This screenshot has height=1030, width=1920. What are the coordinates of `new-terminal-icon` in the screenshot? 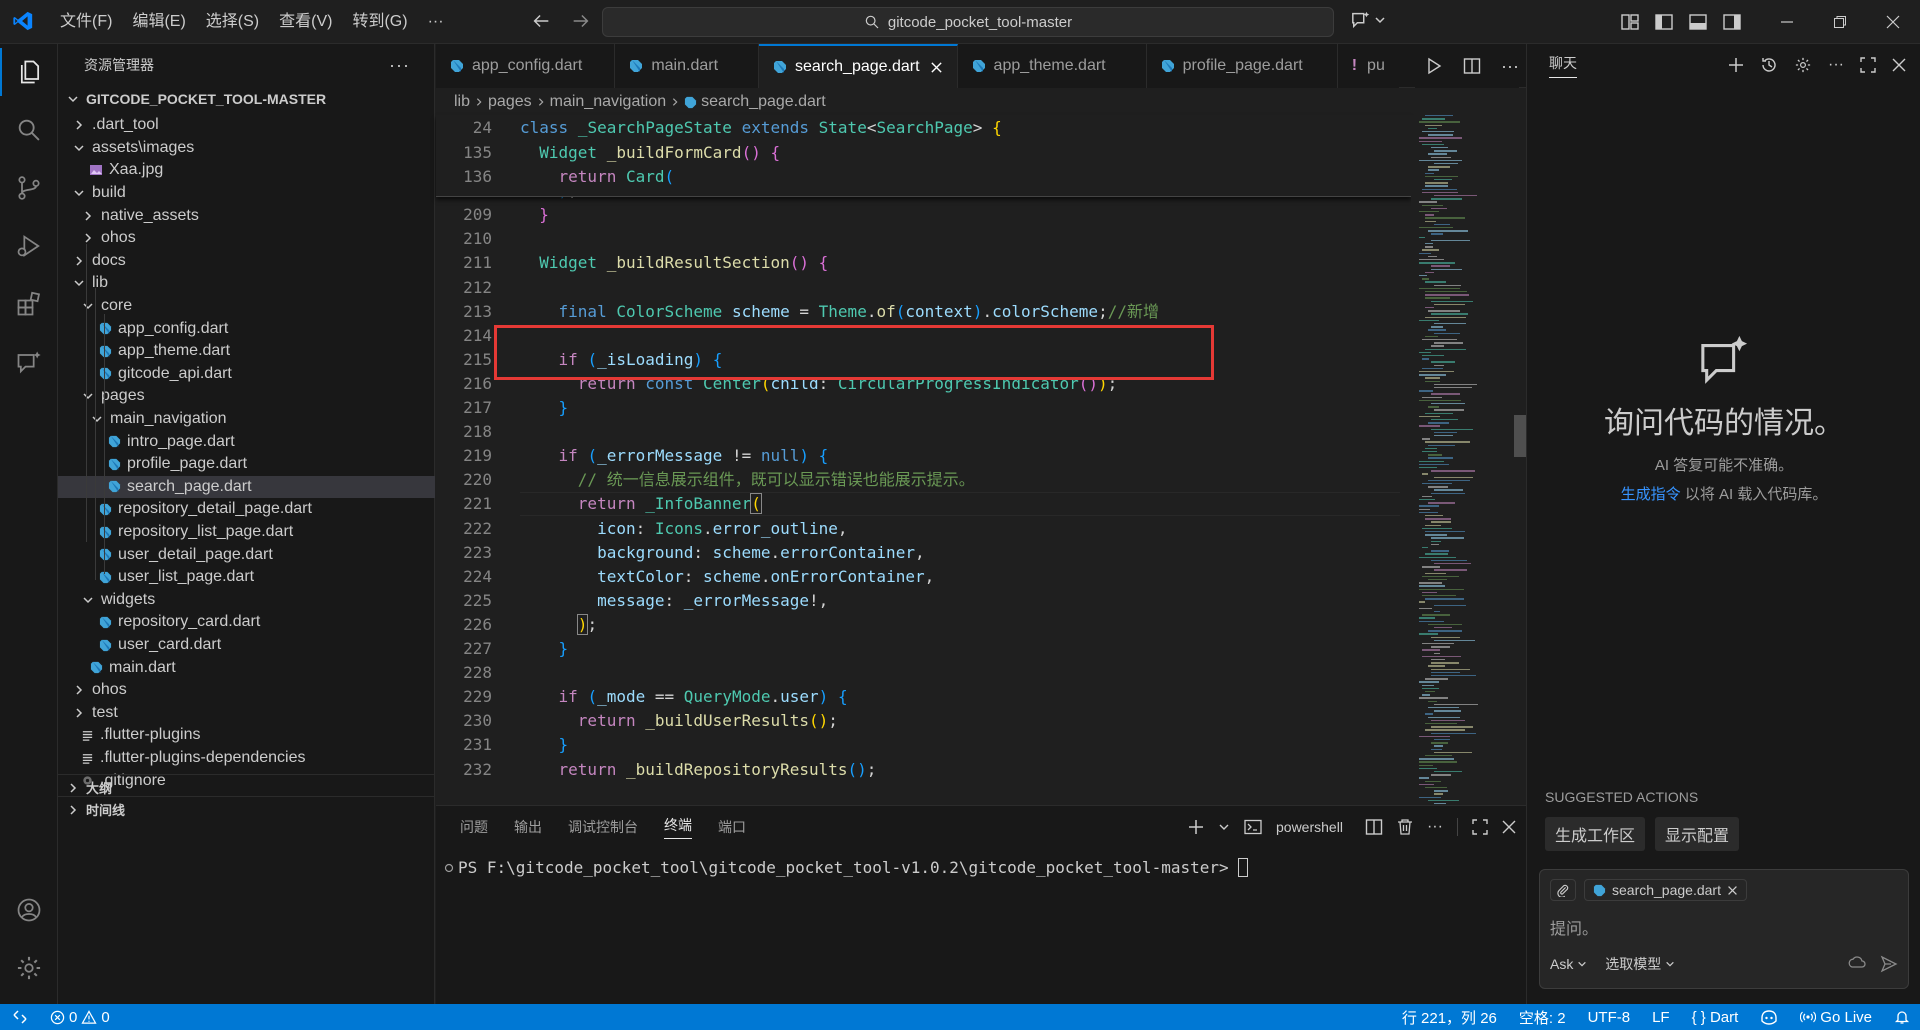 It's located at (1196, 827).